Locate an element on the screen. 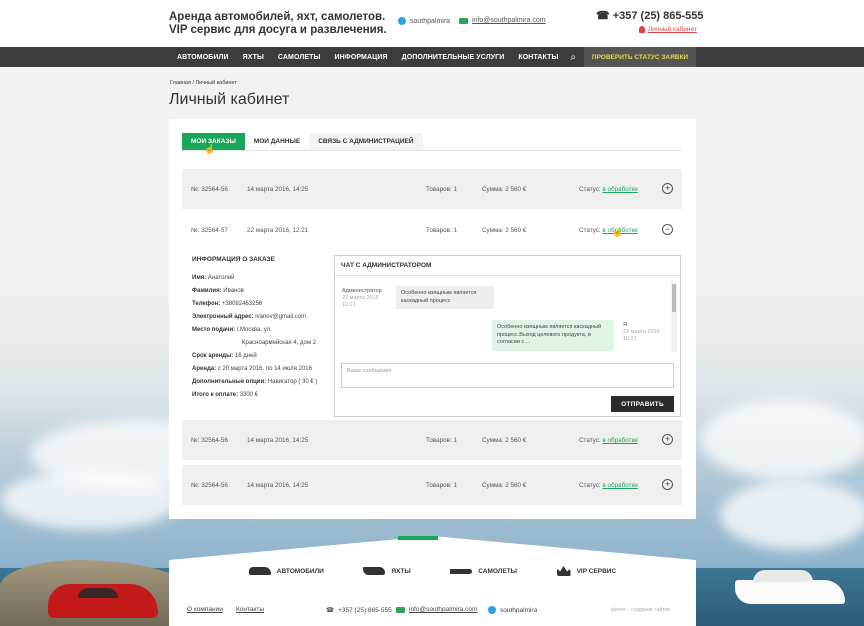 The image size is (864, 626). footer-categories: АВТОМОБИЛИ ЯХТЫ САМОЛЕТЫ VIP СЕРВИС is located at coordinates (432, 571).